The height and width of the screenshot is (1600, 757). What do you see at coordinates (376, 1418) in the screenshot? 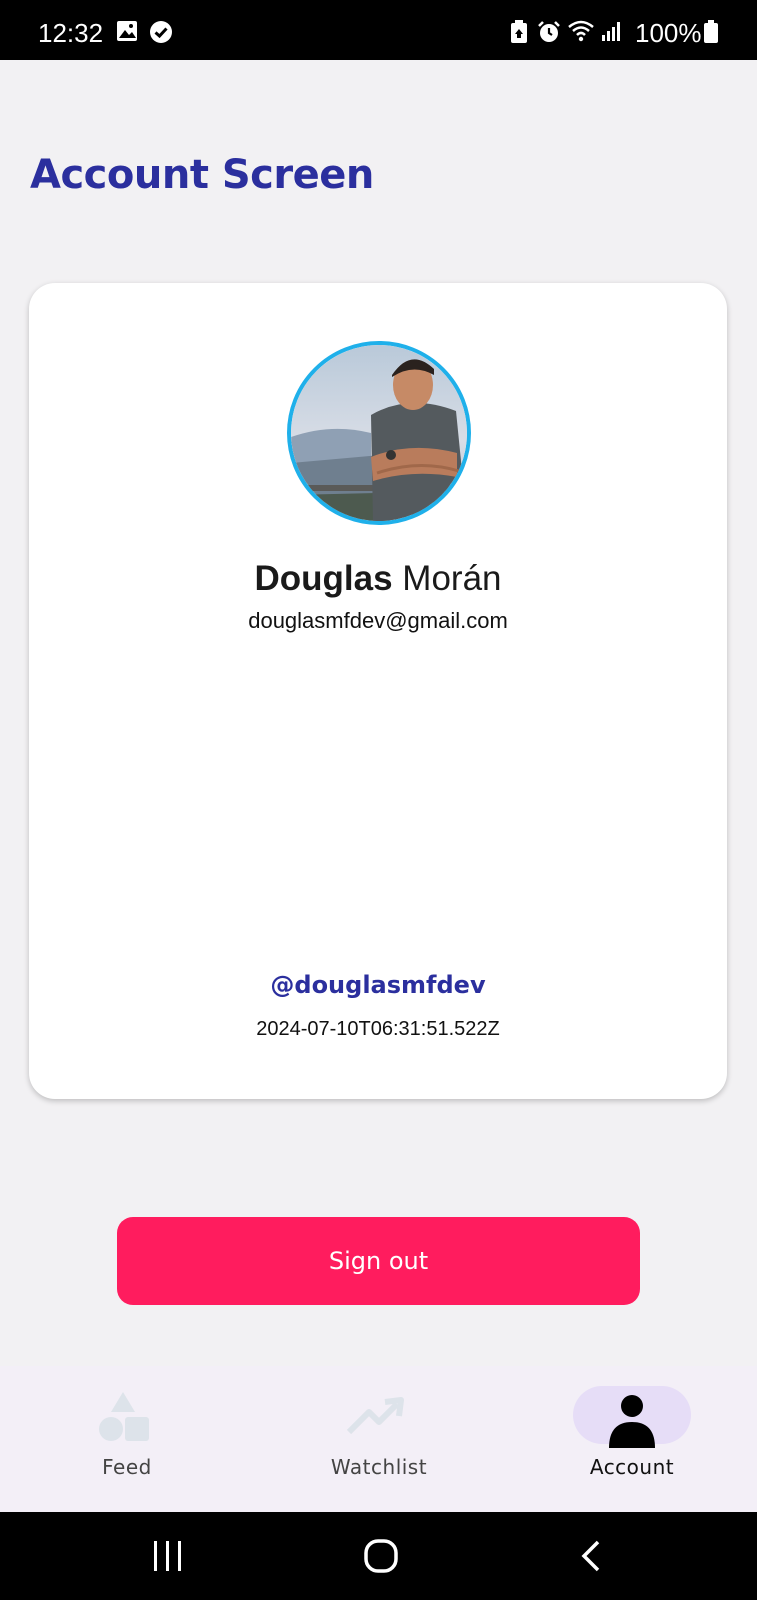
I see `trending-up-icon` at bounding box center [376, 1418].